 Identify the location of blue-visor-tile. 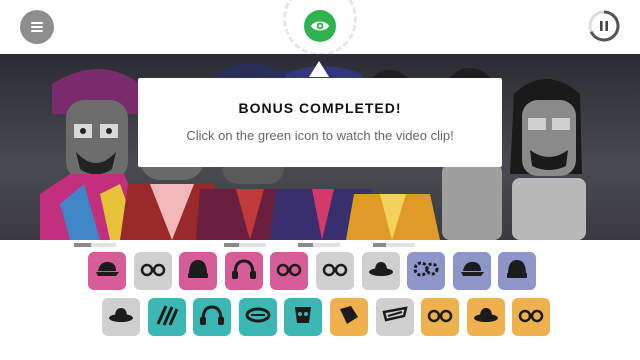
(471, 271).